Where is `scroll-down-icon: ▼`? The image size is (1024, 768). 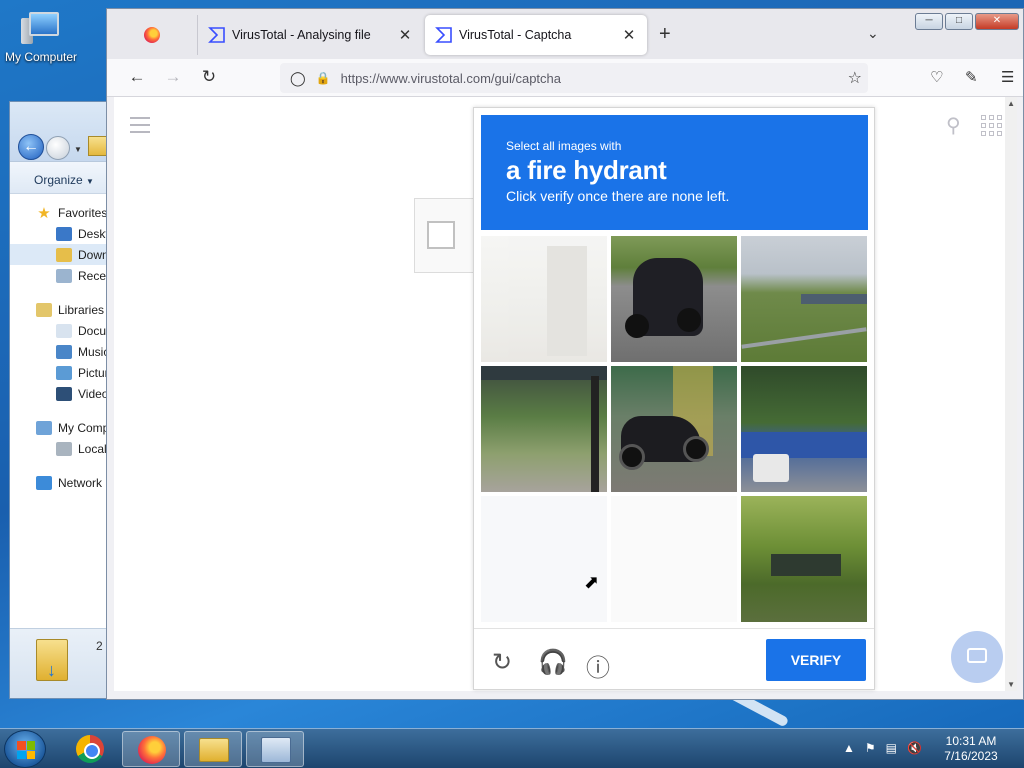 scroll-down-icon: ▼ is located at coordinates (1011, 684).